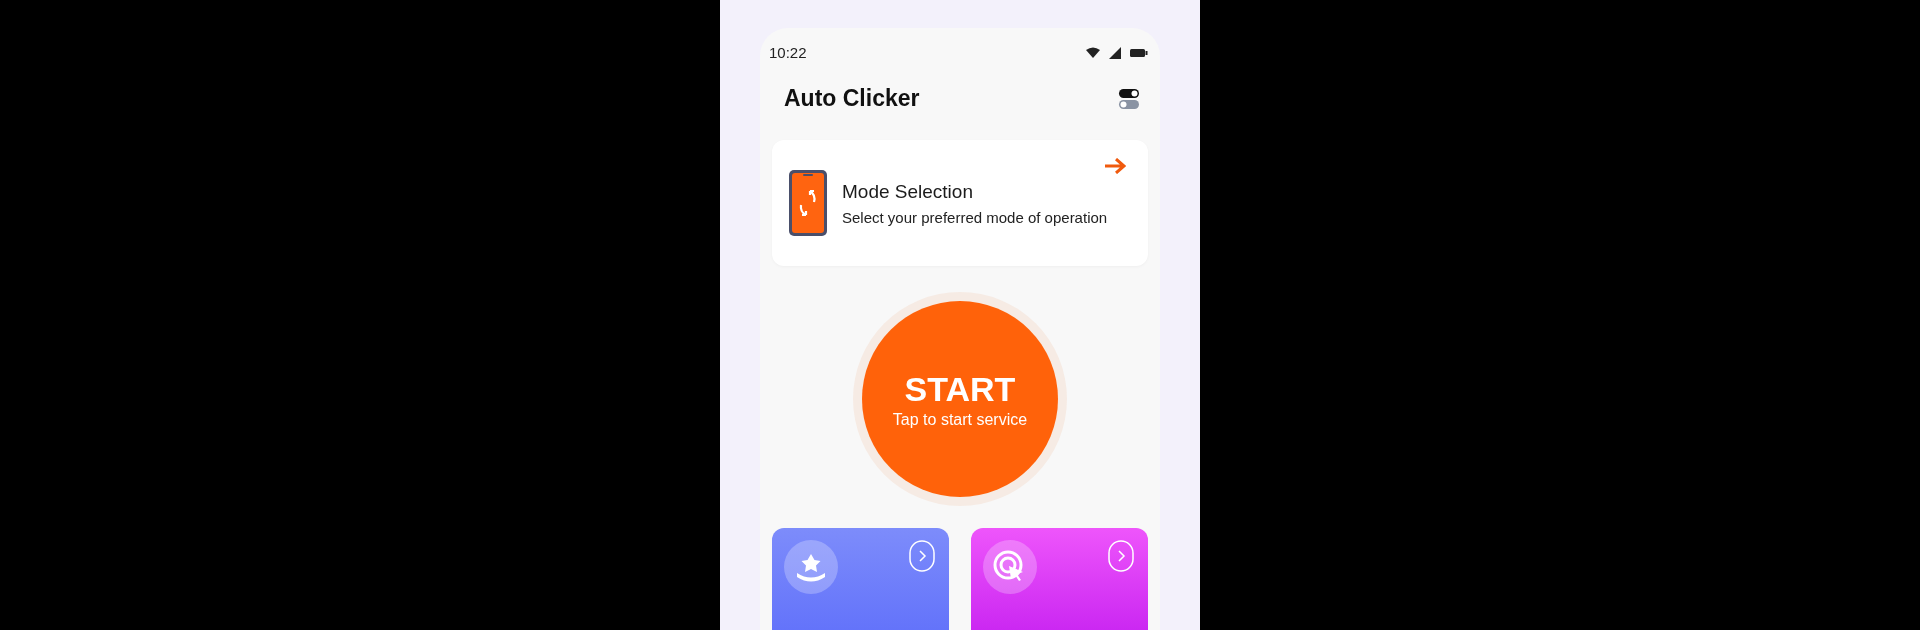 The width and height of the screenshot is (1920, 630). I want to click on mode-selection-card: Mode Selection Select your preferred mode of operation, so click(960, 203).